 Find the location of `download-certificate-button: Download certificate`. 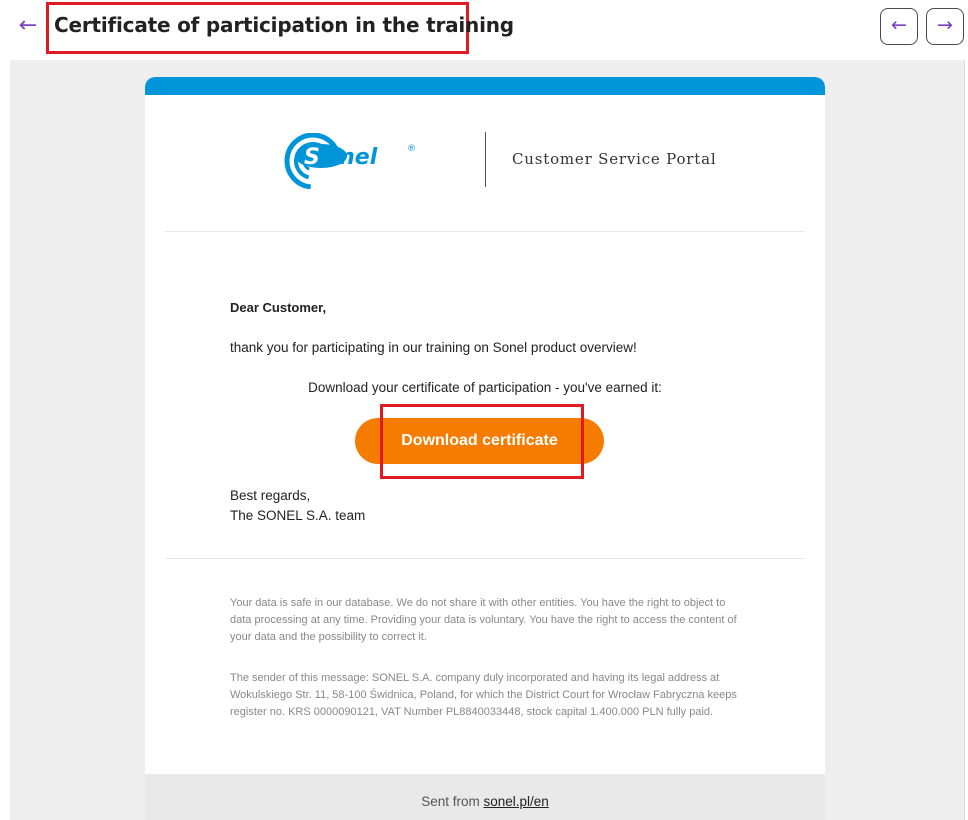

download-certificate-button: Download certificate is located at coordinates (479, 441).